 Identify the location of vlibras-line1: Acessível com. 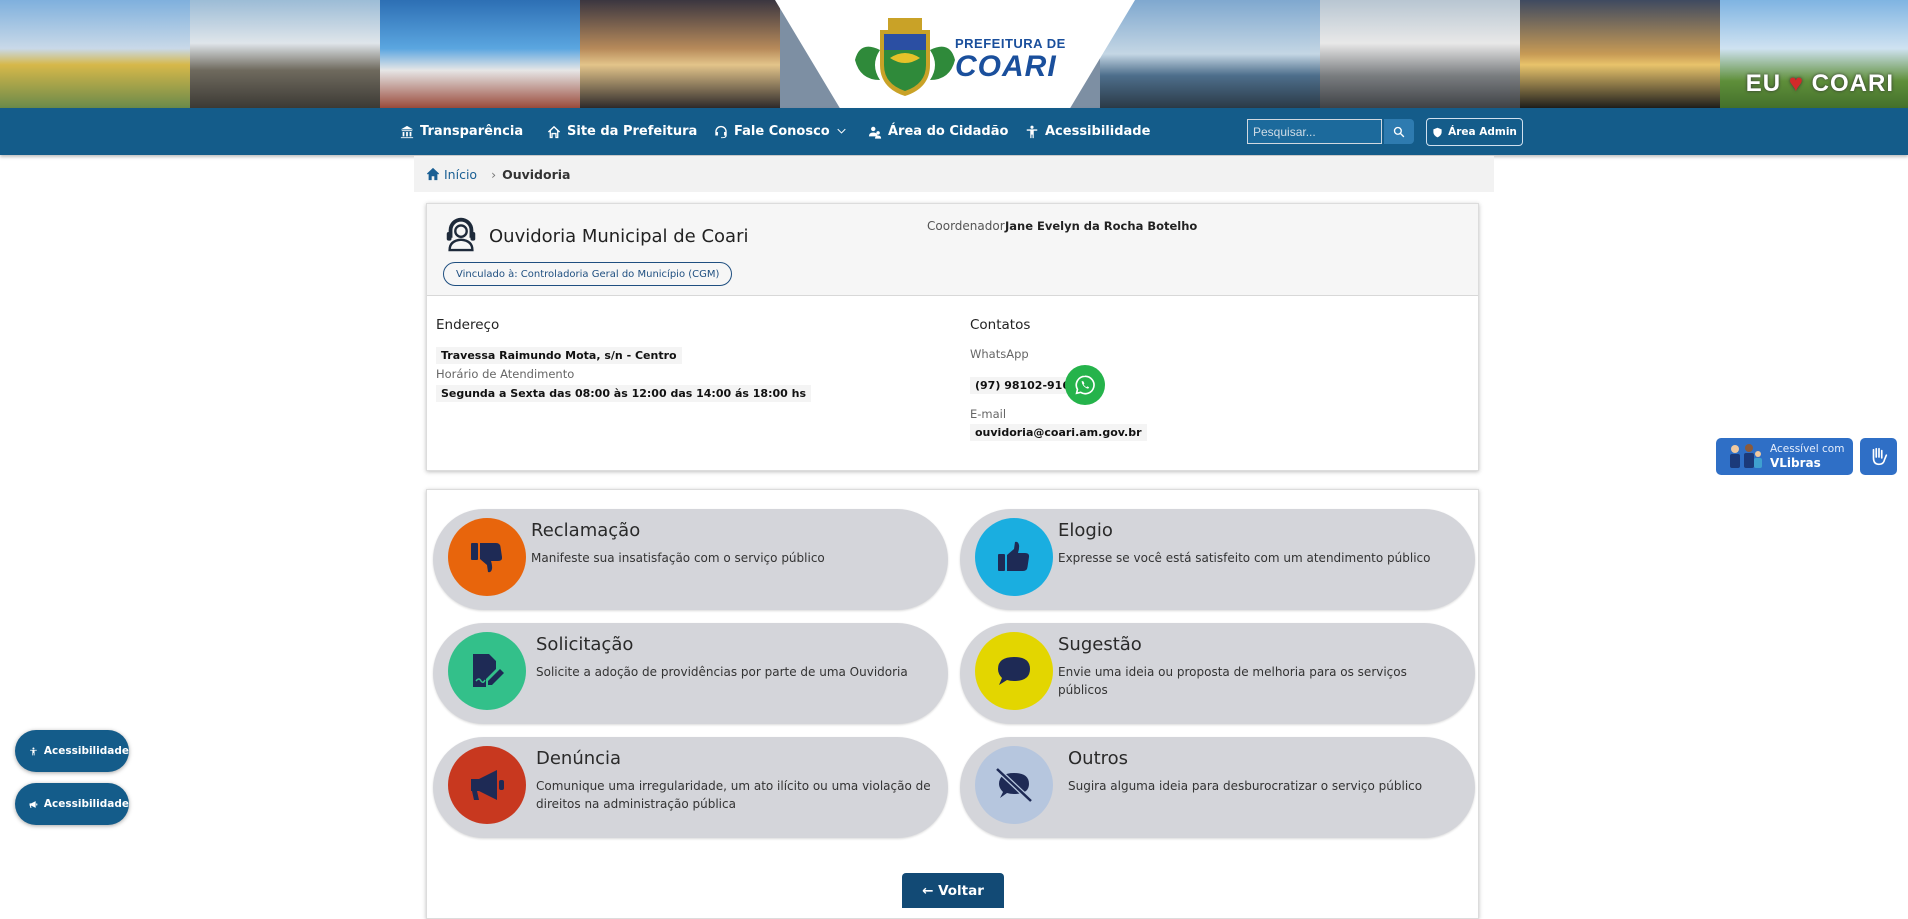
(1807, 449).